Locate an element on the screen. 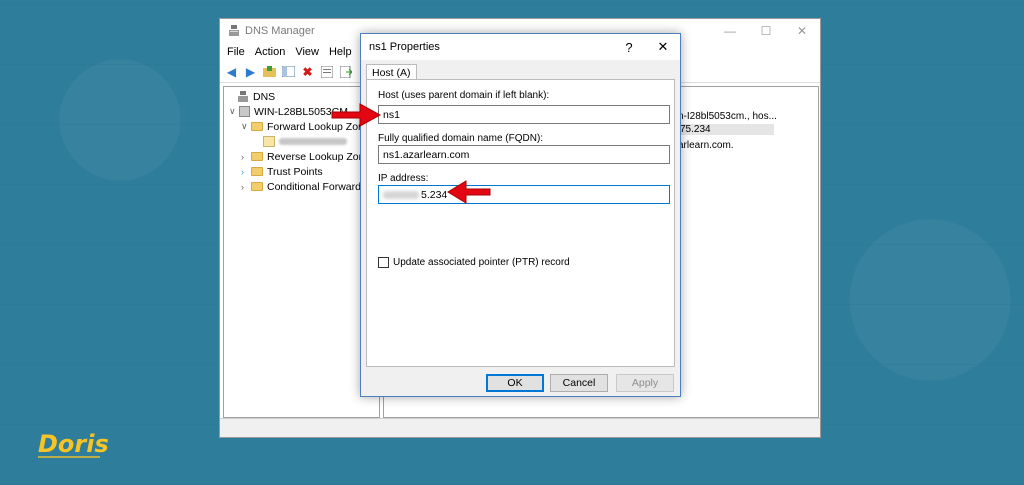 The image size is (1024, 485). redacted-zone-name is located at coordinates (313, 141).